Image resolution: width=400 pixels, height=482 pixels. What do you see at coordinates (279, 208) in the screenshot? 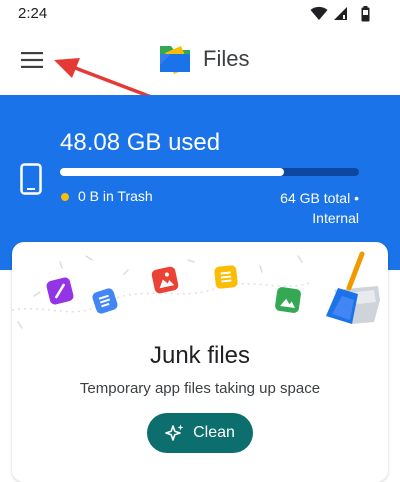
I see `storage-total: 64 GB total • Internal` at bounding box center [279, 208].